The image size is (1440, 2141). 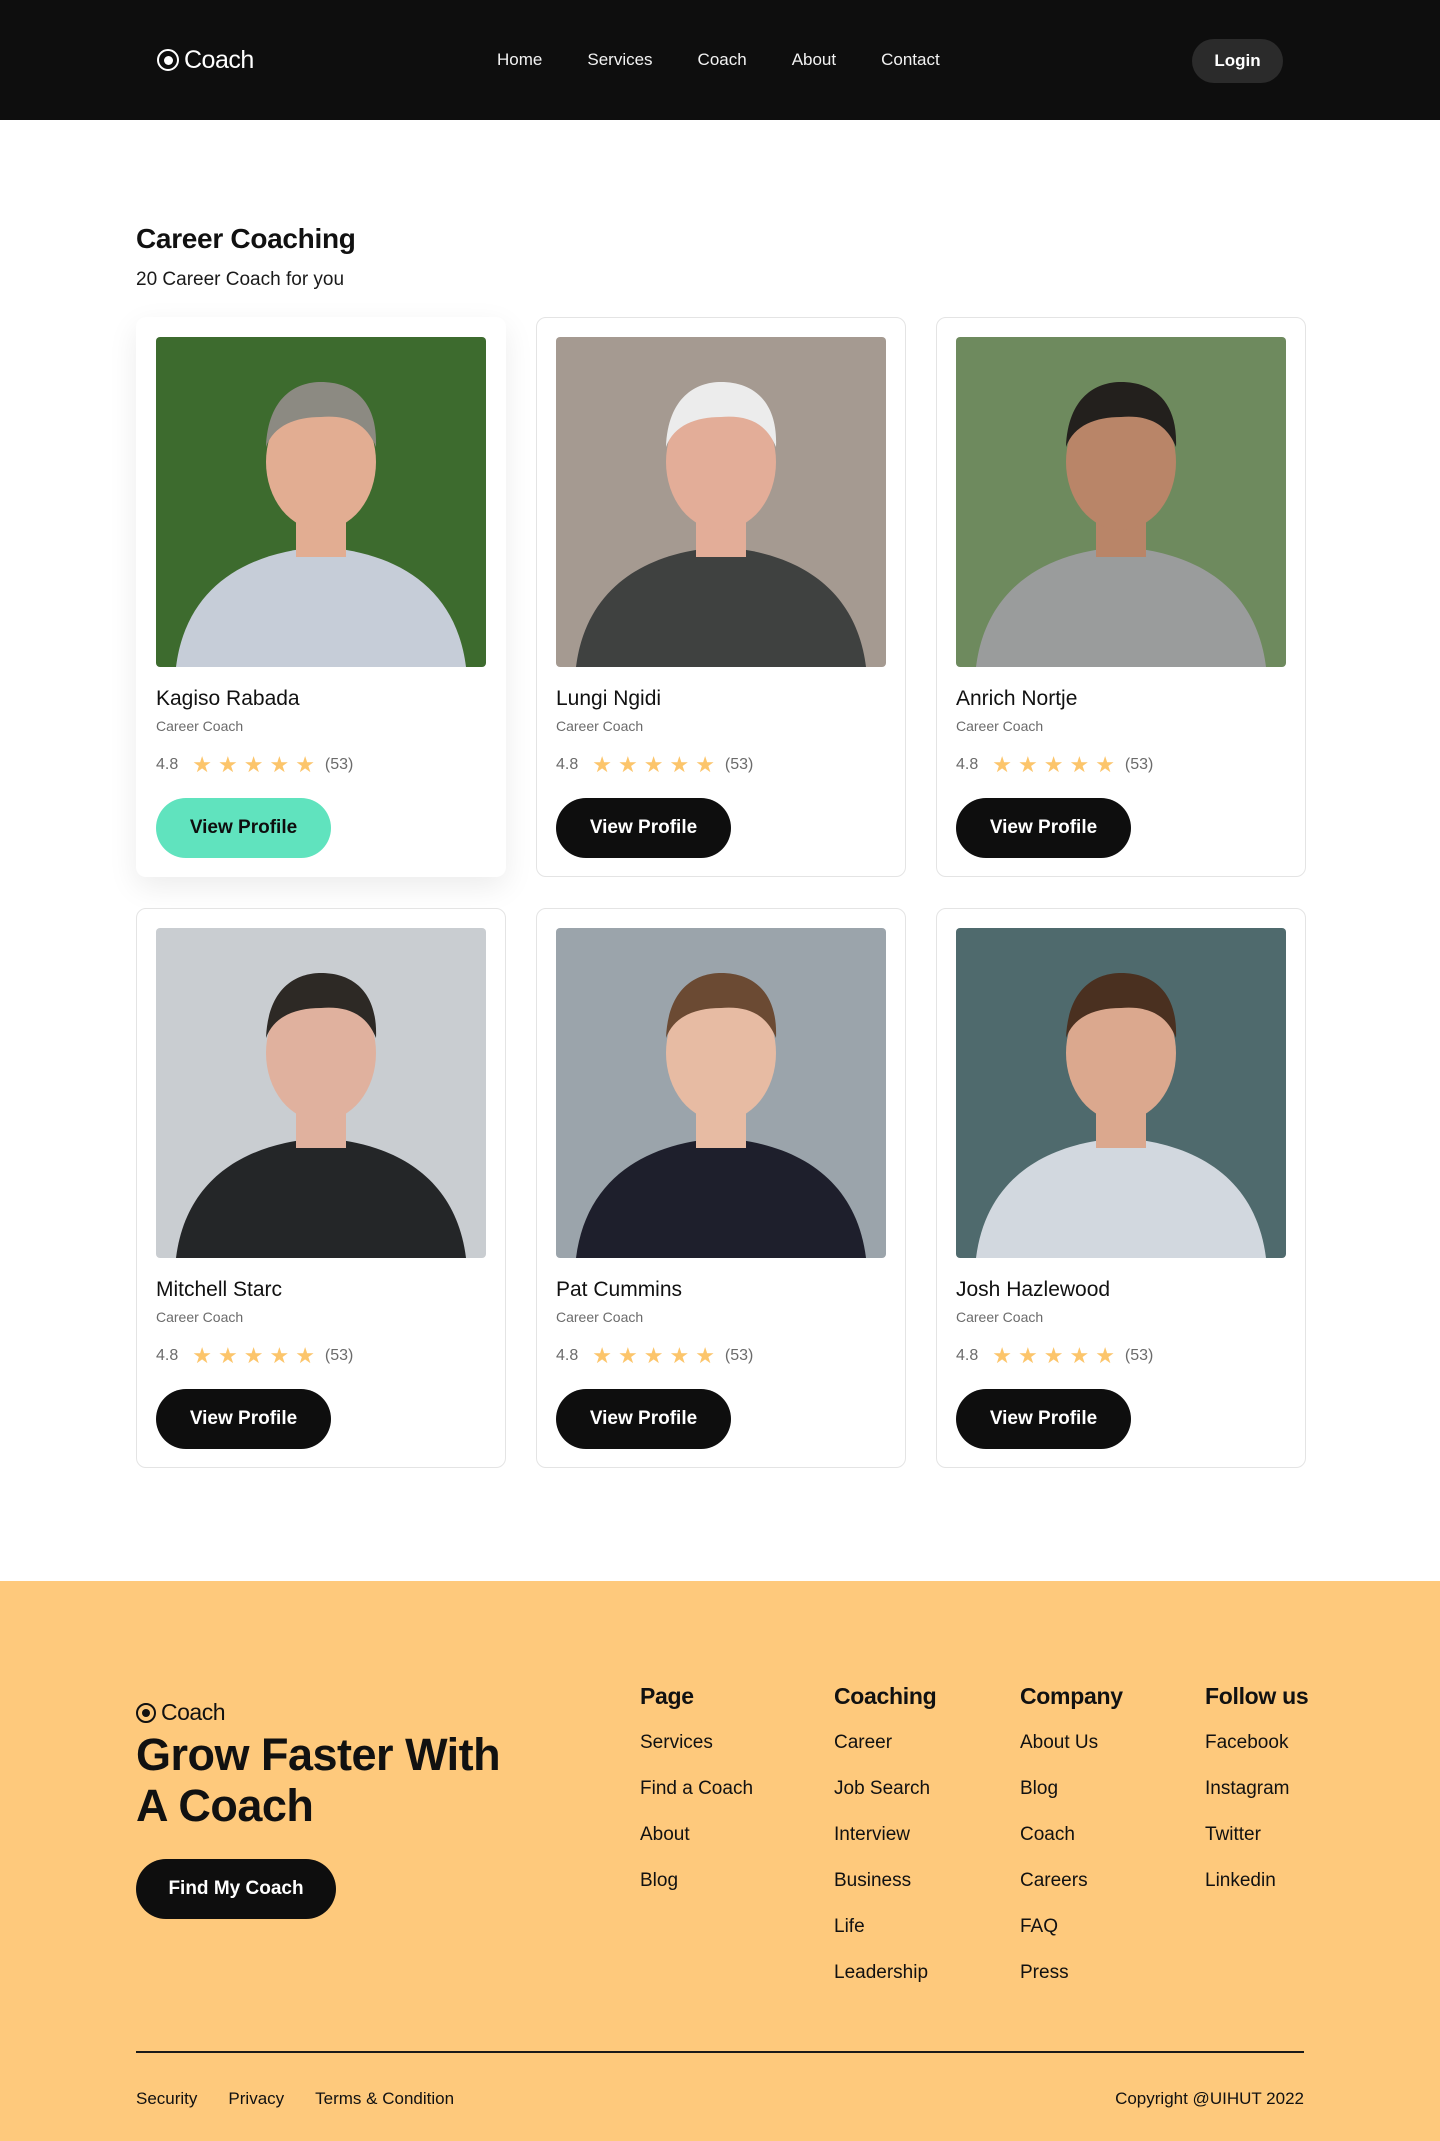 What do you see at coordinates (1256, 1754) in the screenshot?
I see `footer-link-facebook: Facebook` at bounding box center [1256, 1754].